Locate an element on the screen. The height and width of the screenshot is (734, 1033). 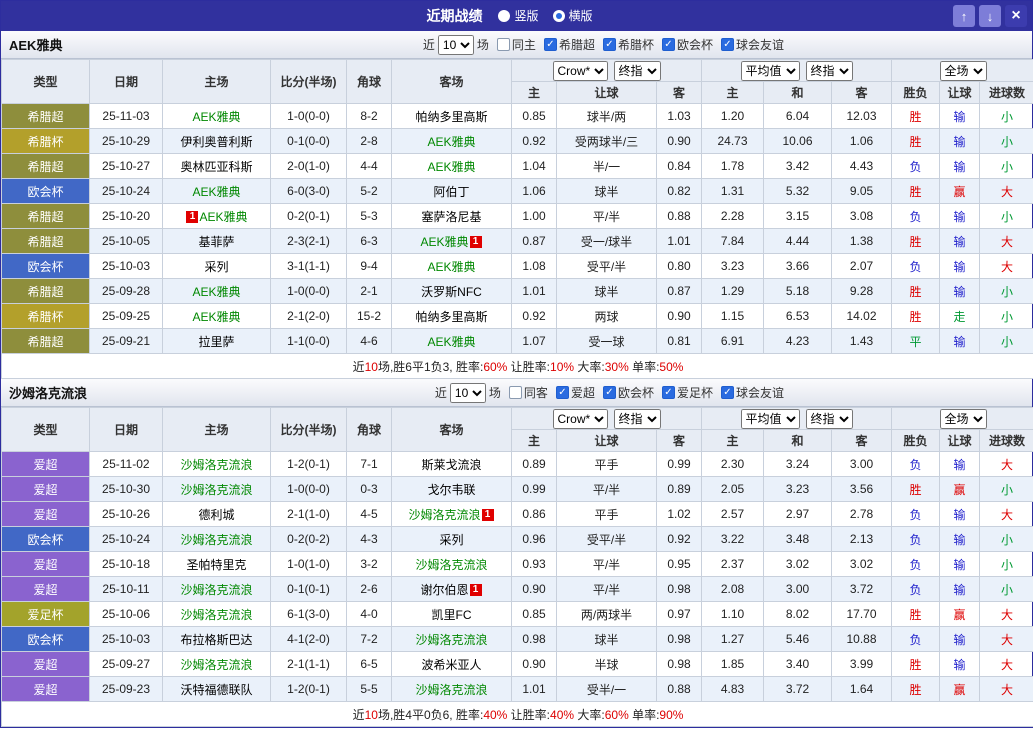
league-badge: 爱足杯 is located at coordinates (45, 614).